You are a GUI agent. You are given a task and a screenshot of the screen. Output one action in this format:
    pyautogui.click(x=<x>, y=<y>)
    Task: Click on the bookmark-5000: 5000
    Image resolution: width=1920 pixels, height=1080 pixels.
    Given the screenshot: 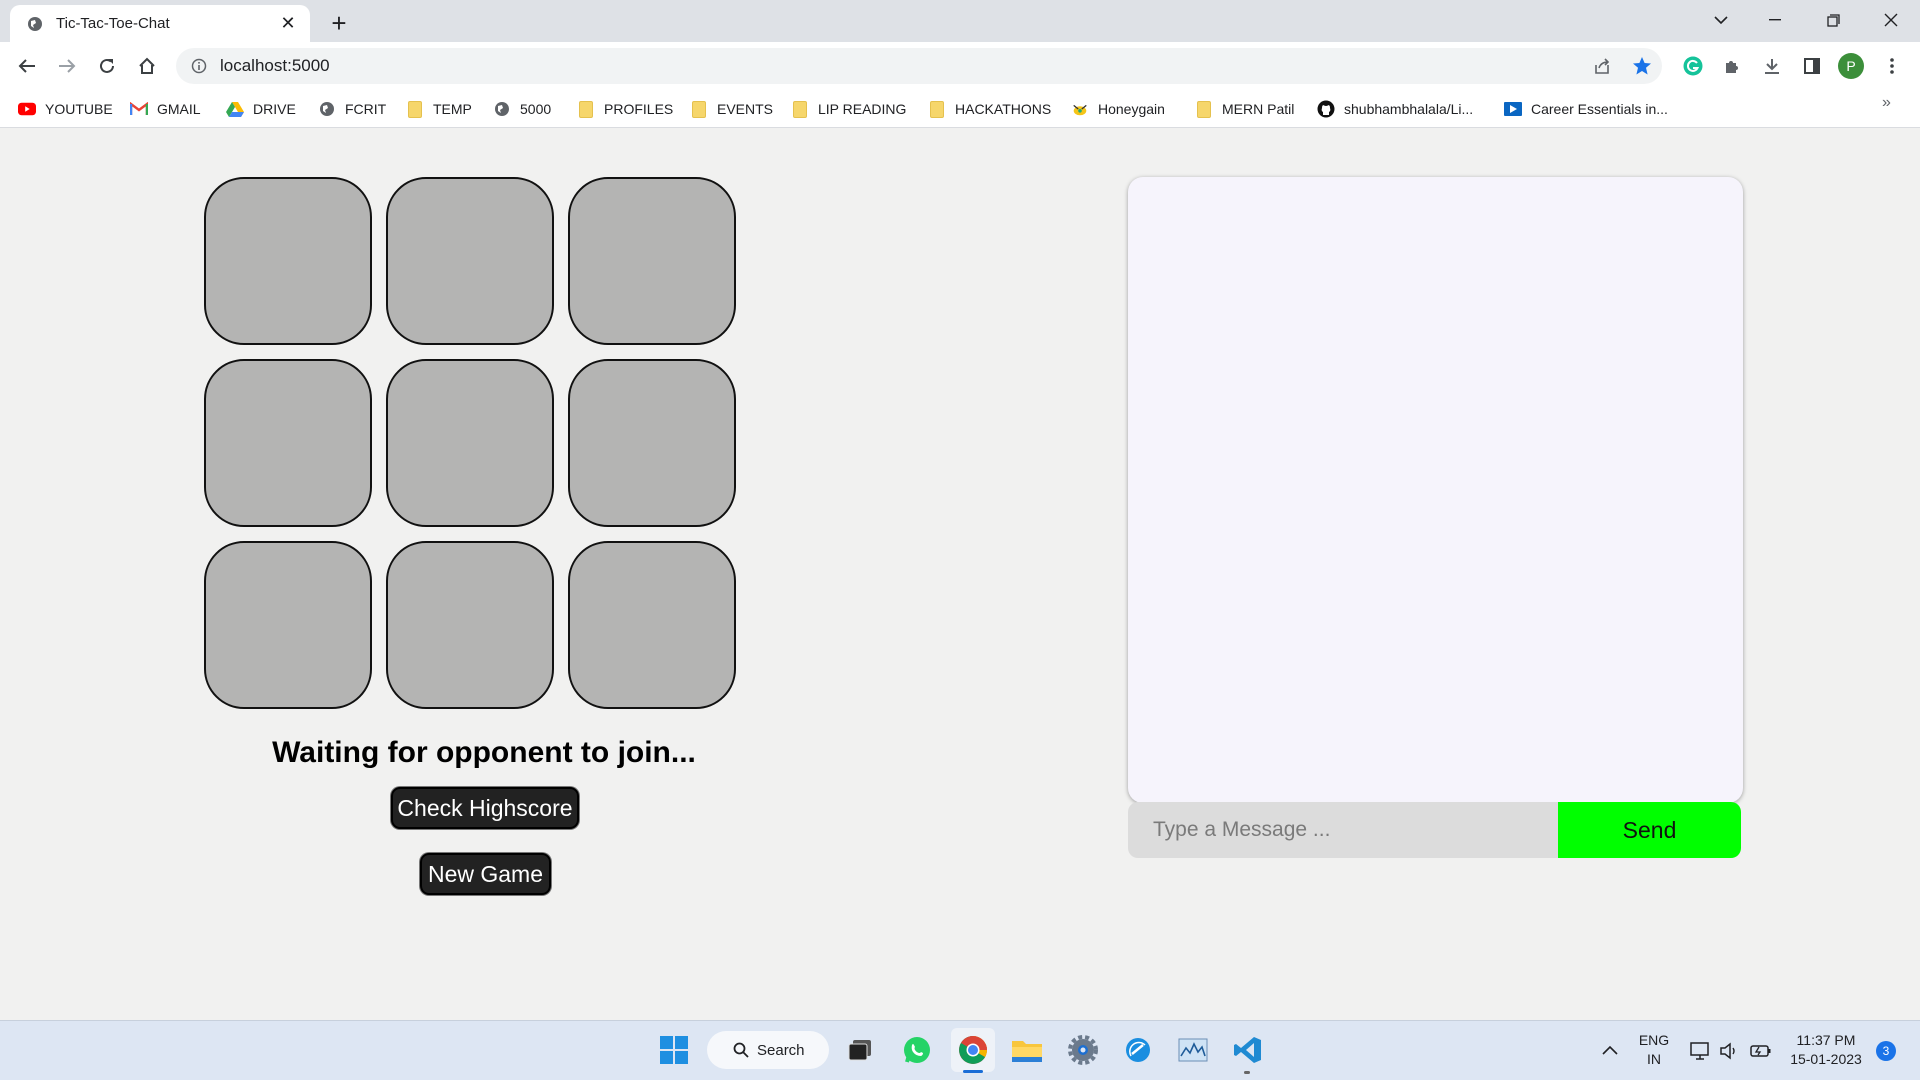 What is the action you would take?
    pyautogui.click(x=522, y=109)
    